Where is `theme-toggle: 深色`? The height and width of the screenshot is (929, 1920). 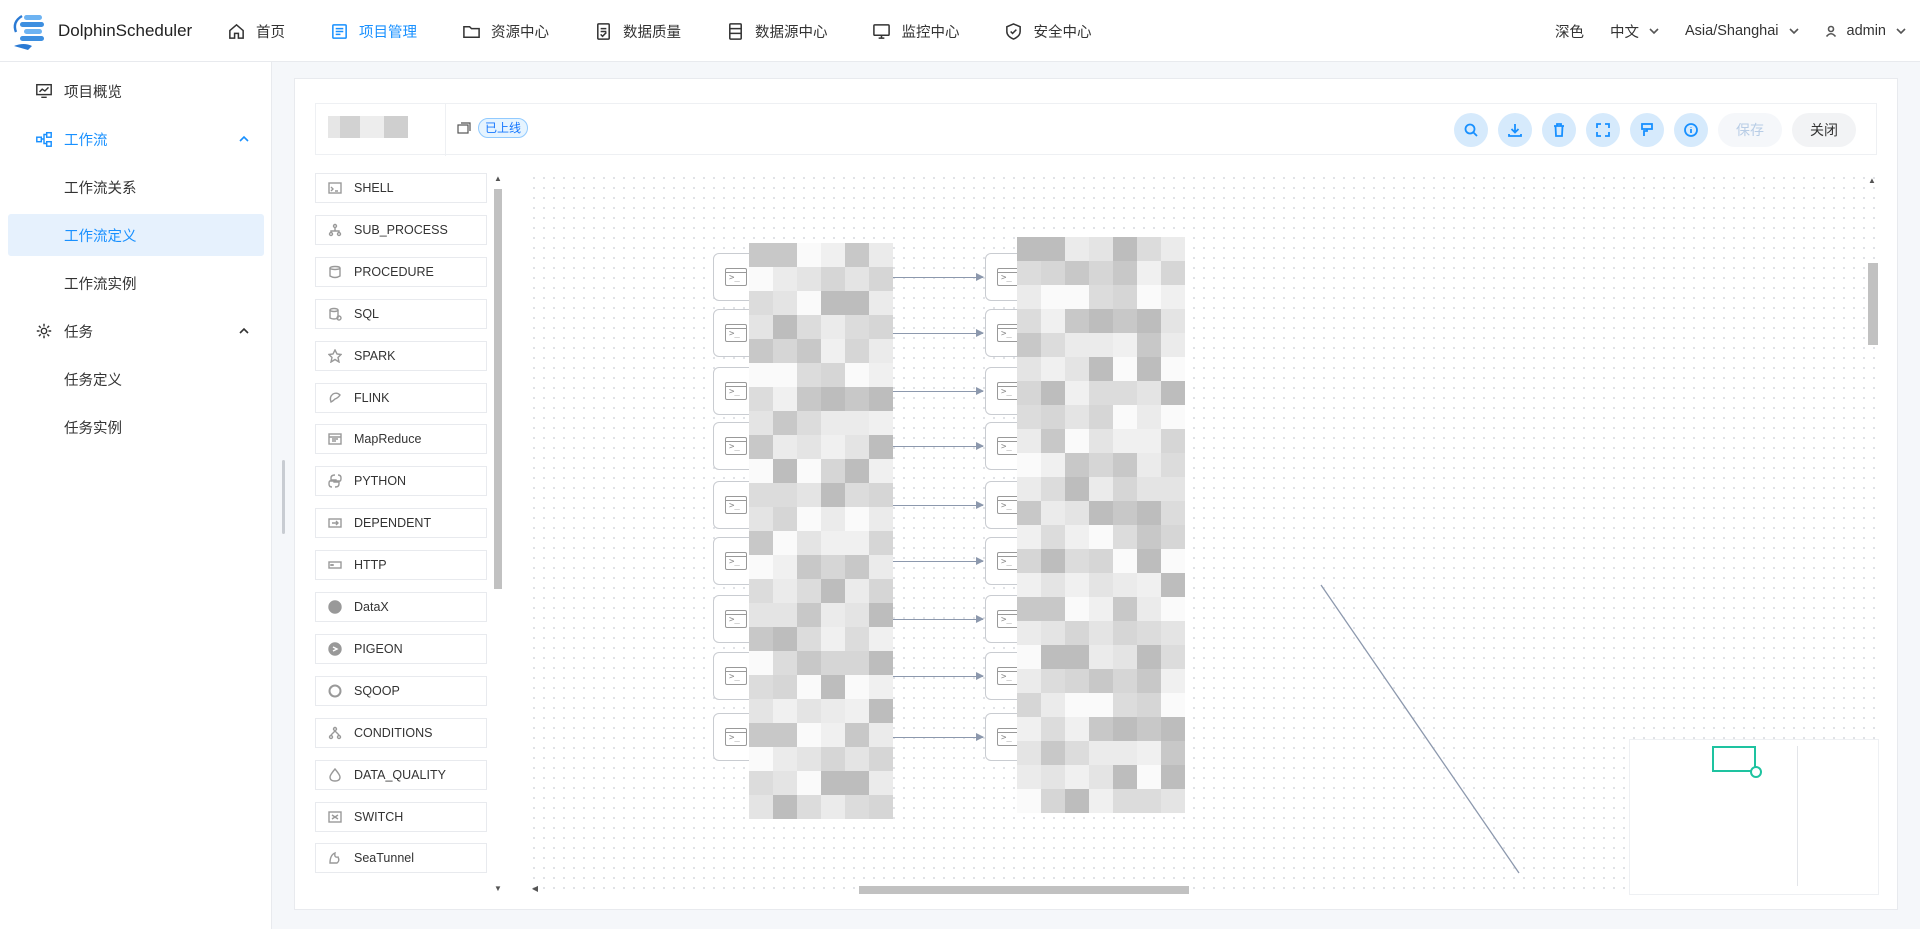
theme-toggle: 深色 is located at coordinates (1569, 31).